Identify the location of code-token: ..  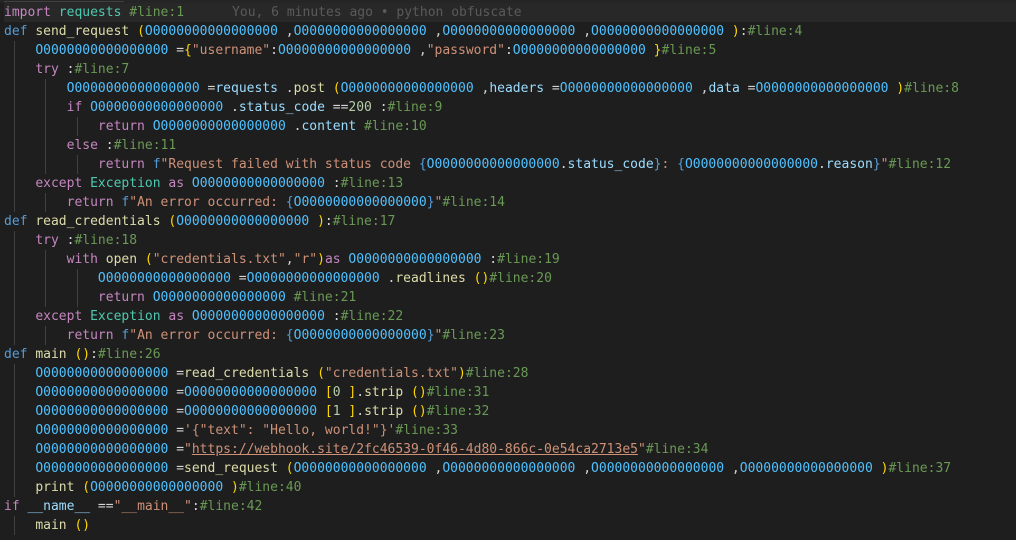
(285, 88).